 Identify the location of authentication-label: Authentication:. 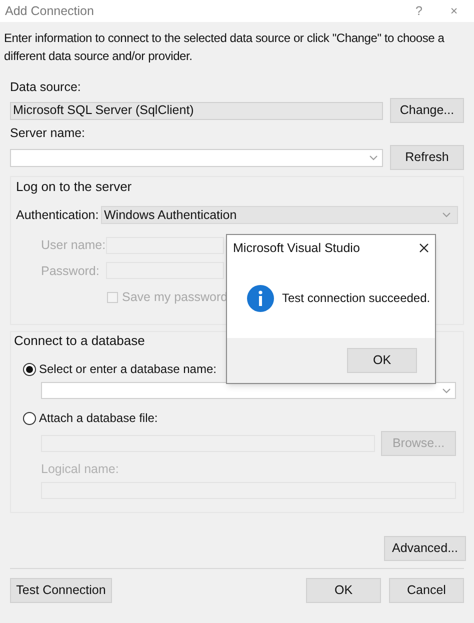
(58, 215).